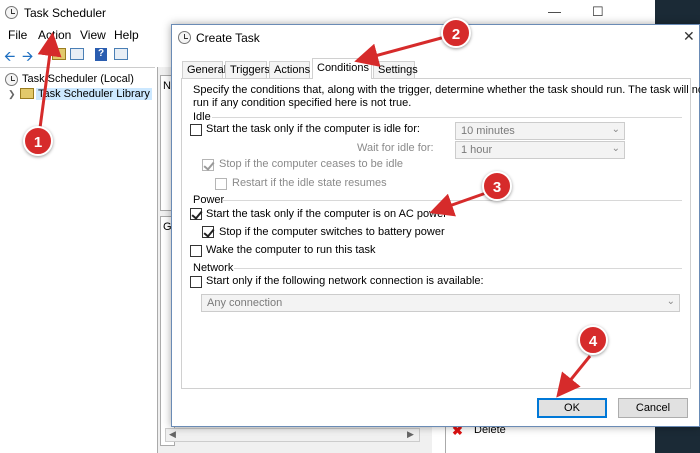 This screenshot has height=453, width=700. What do you see at coordinates (572, 408) in the screenshot?
I see `ok-button: OK` at bounding box center [572, 408].